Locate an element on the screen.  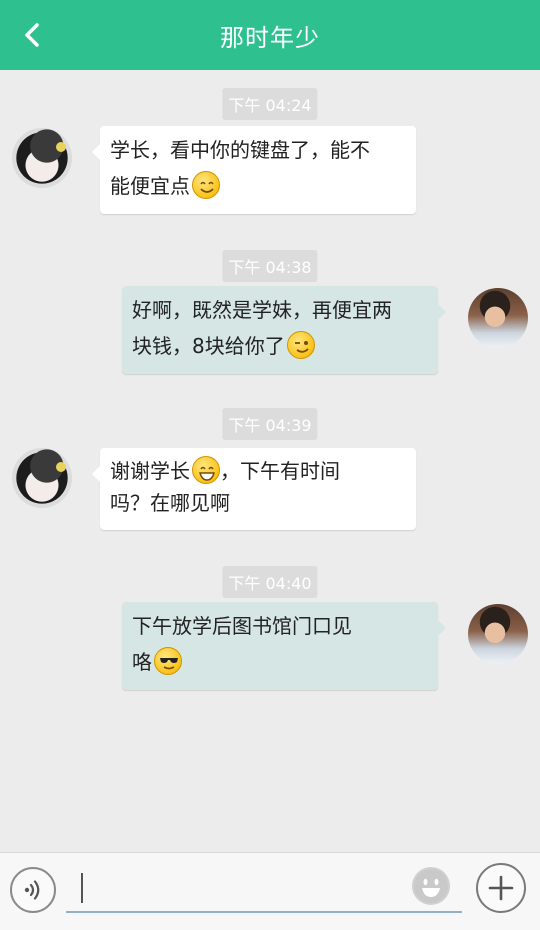
timestamp: 下午 04:38 is located at coordinates (270, 266).